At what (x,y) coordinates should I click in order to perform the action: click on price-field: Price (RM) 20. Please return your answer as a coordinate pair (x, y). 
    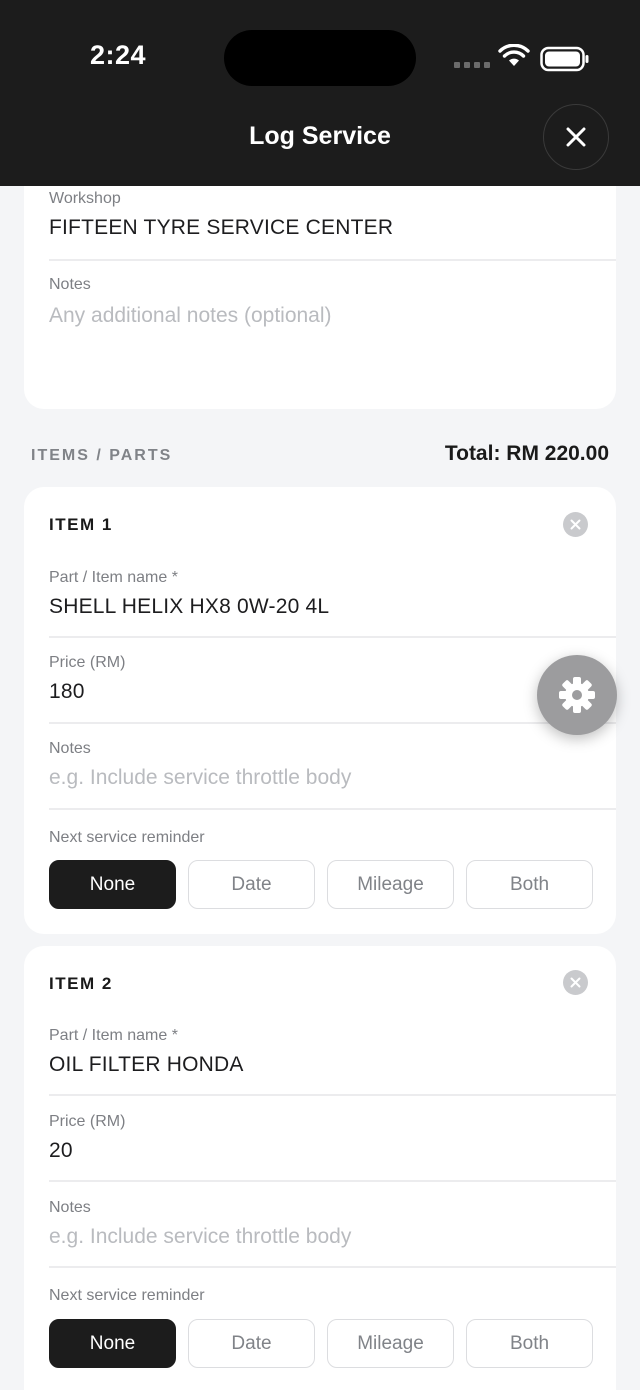
    Looking at the image, I should click on (332, 1138).